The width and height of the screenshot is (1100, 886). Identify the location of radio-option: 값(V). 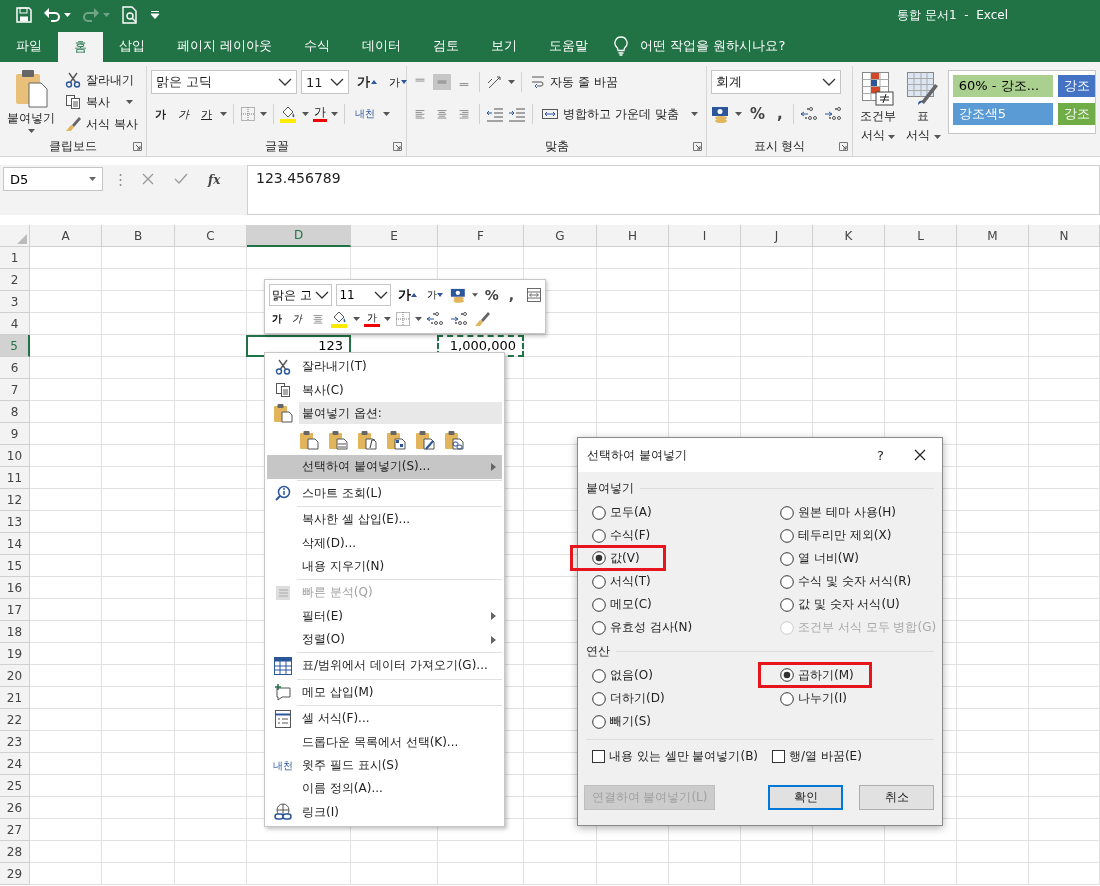
(616, 558).